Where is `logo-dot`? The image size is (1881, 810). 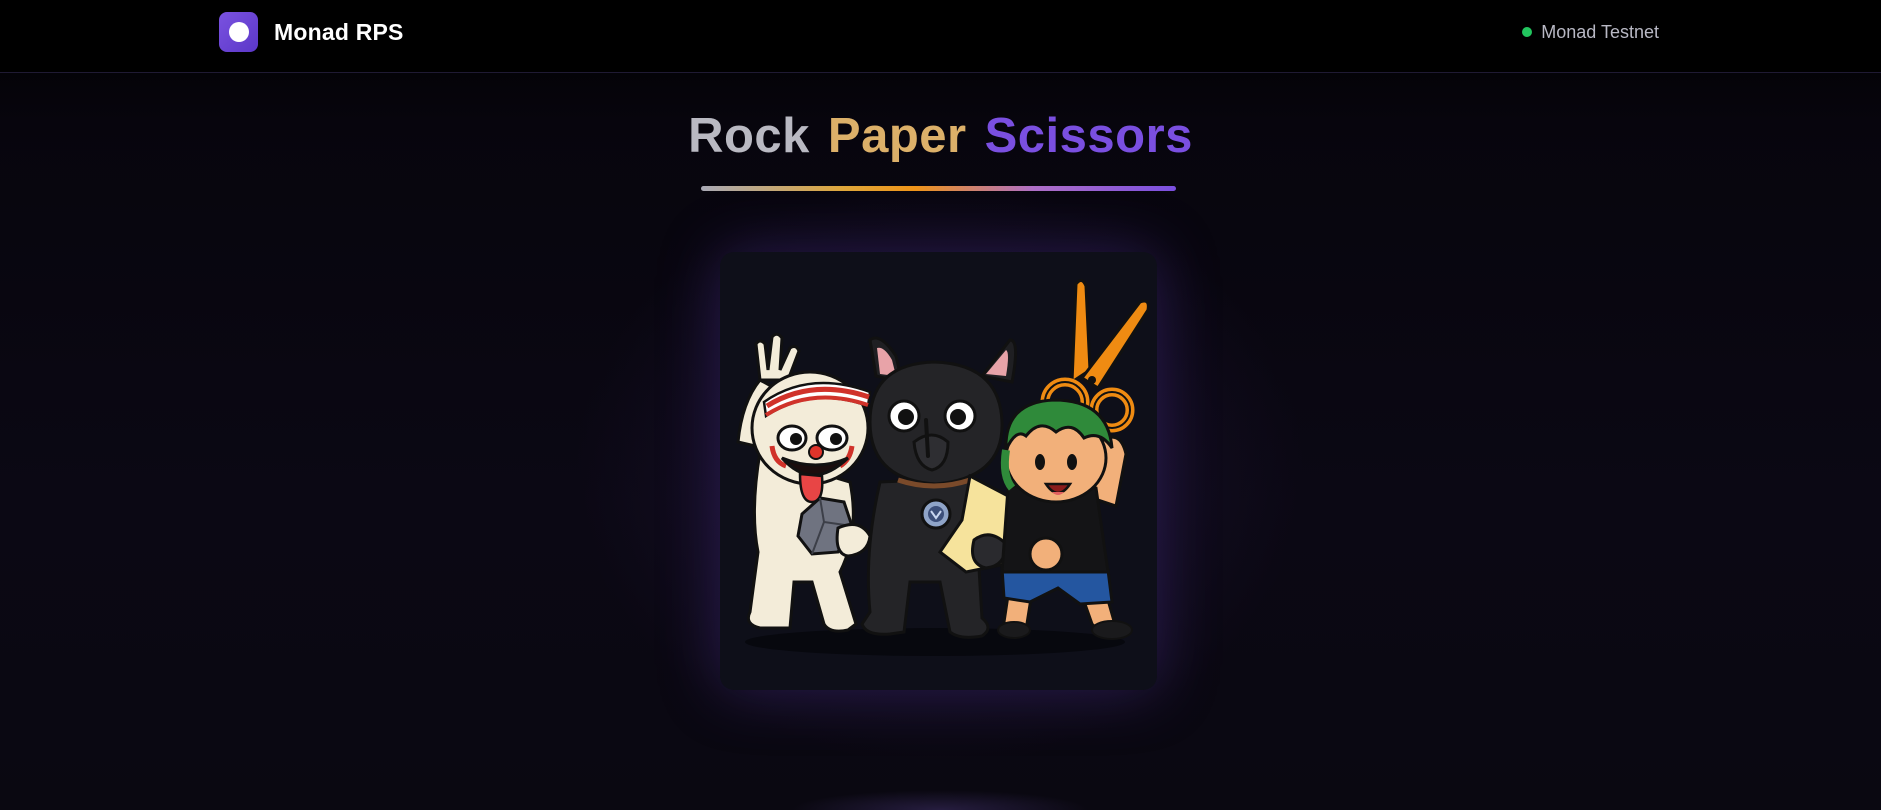 logo-dot is located at coordinates (238, 32).